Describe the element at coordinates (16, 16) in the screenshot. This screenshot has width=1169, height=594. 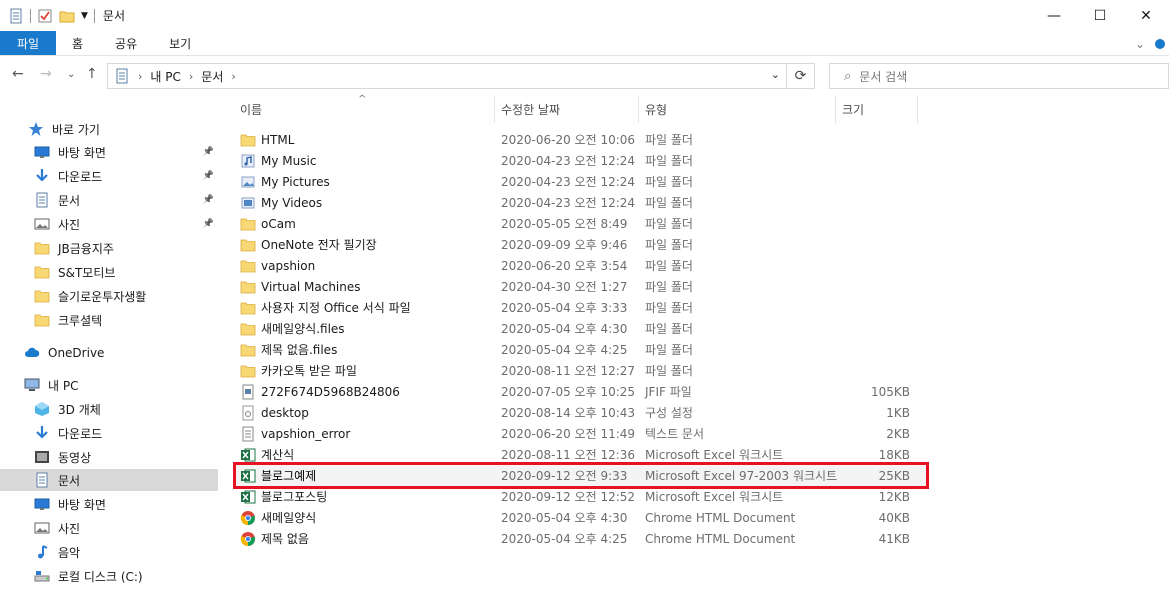
I see `document-properties-icon` at that location.